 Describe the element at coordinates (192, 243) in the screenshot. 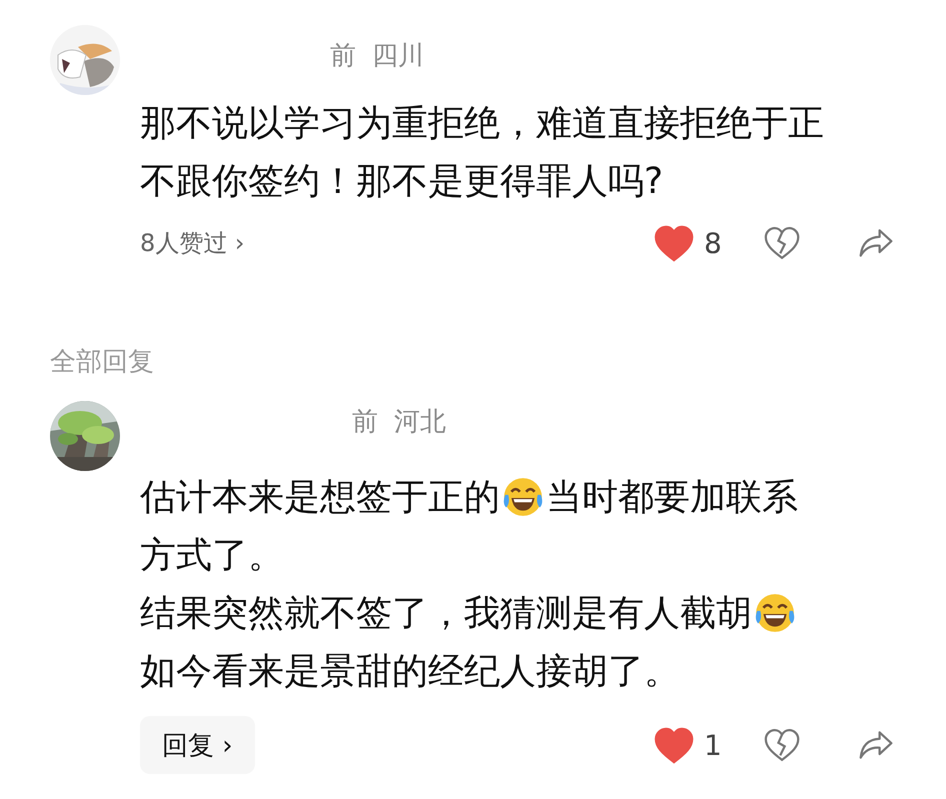

I see `likers-link: 8人赞过 ›` at that location.